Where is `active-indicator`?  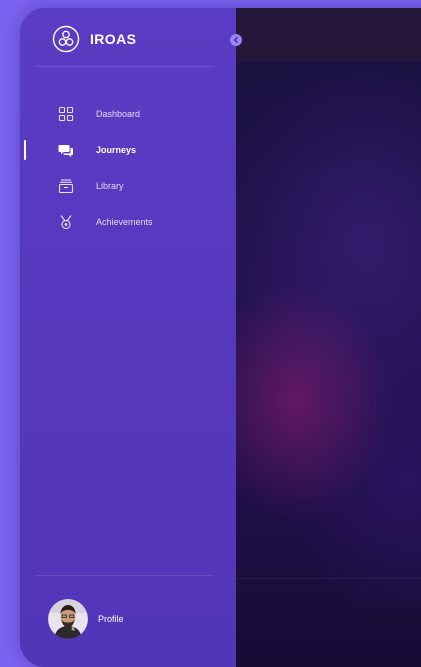 active-indicator is located at coordinates (25, 150).